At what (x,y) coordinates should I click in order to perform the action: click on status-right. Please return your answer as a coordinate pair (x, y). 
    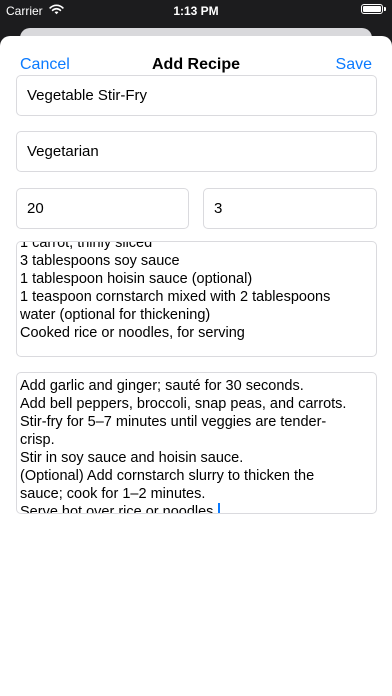
    Looking at the image, I should click on (373, 9).